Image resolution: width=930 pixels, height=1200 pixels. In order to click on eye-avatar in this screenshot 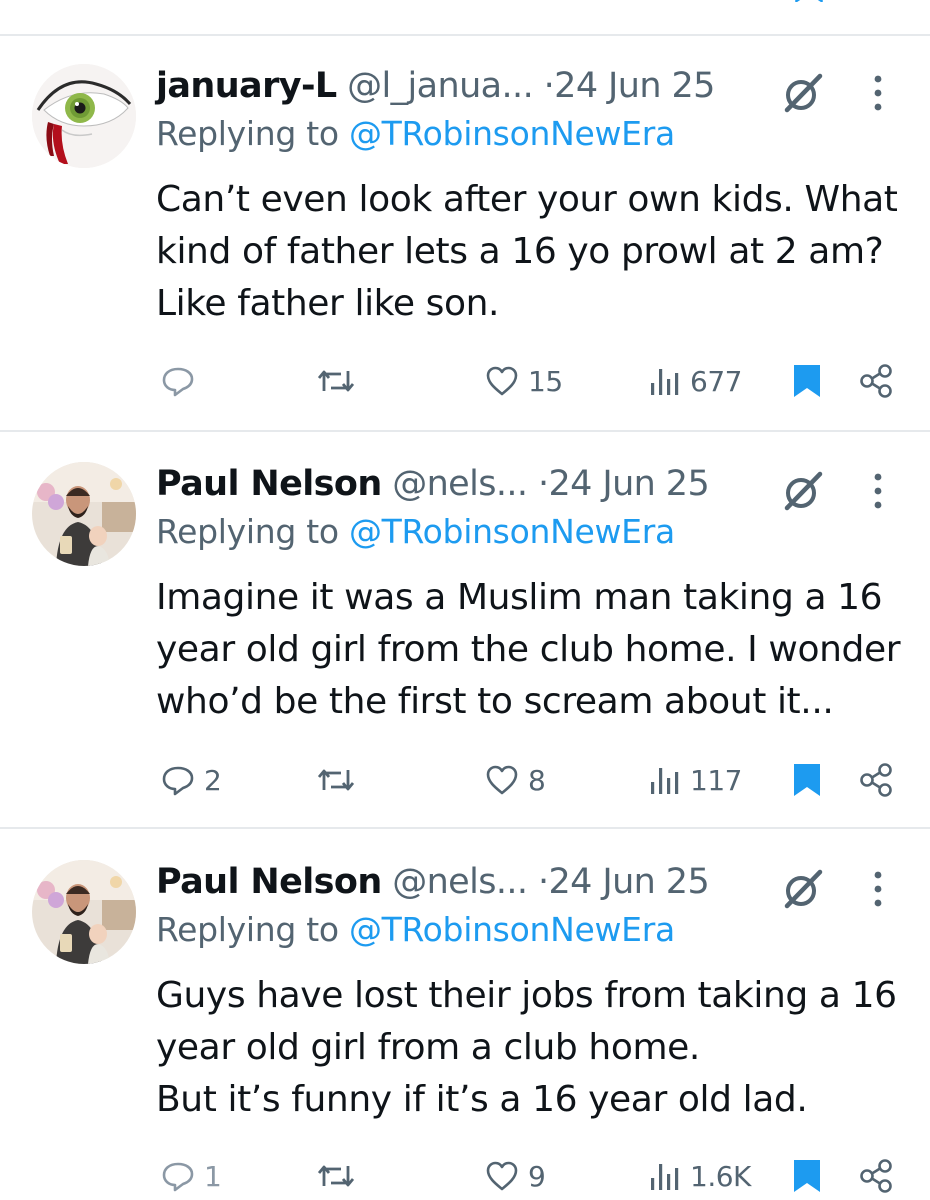, I will do `click(84, 116)`.